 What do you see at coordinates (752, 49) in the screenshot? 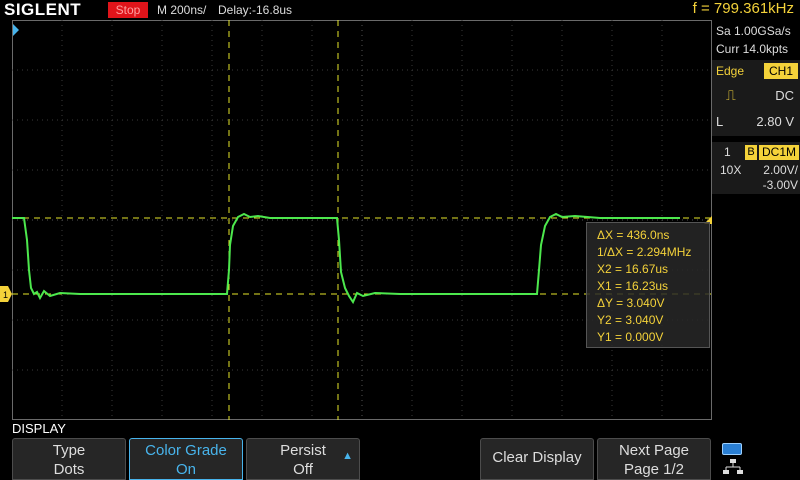
I see `memory-depth: Curr 14.0kpts` at bounding box center [752, 49].